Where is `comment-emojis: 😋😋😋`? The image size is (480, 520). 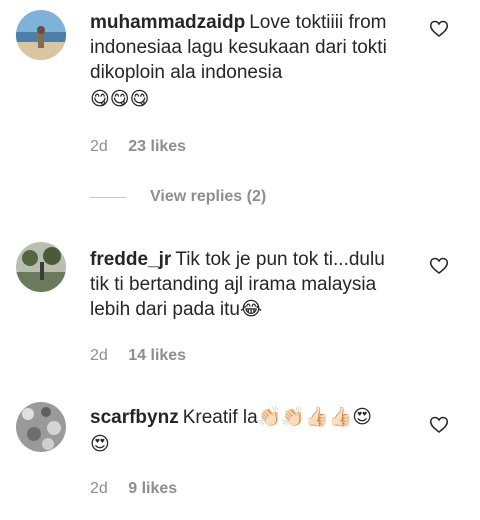
comment-emojis: 😋😋😋 is located at coordinates (120, 99).